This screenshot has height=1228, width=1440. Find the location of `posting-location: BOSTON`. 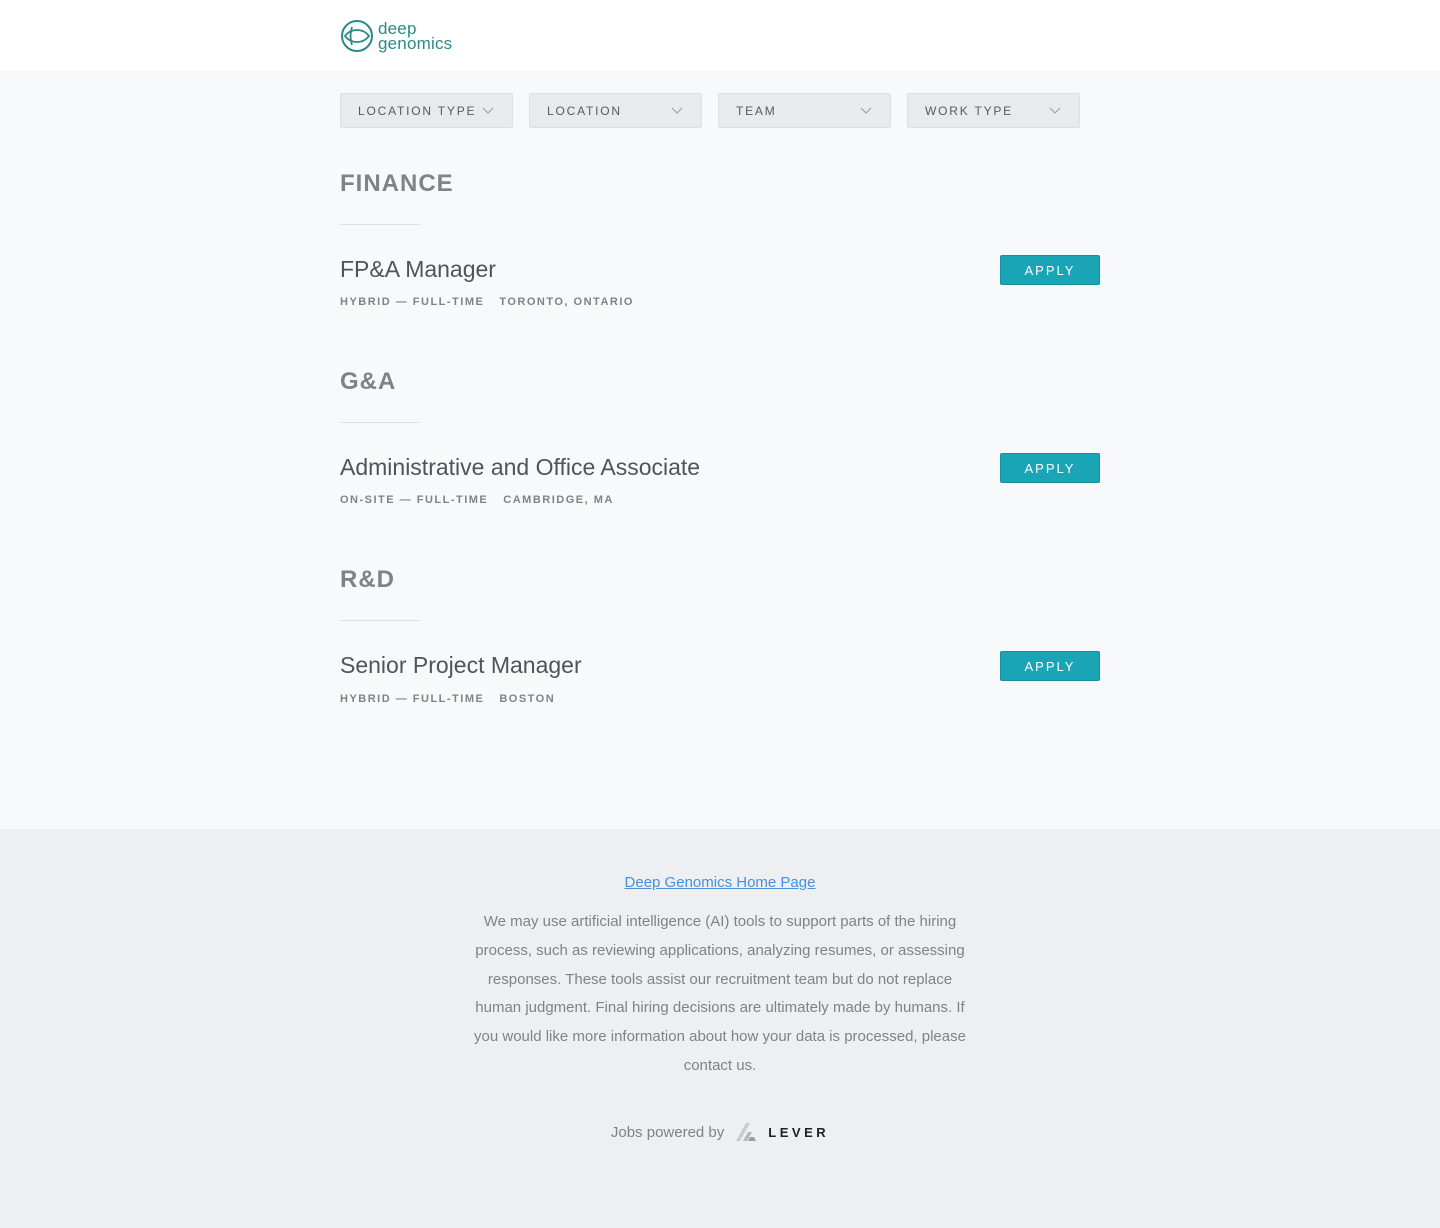

posting-location: BOSTON is located at coordinates (527, 699).